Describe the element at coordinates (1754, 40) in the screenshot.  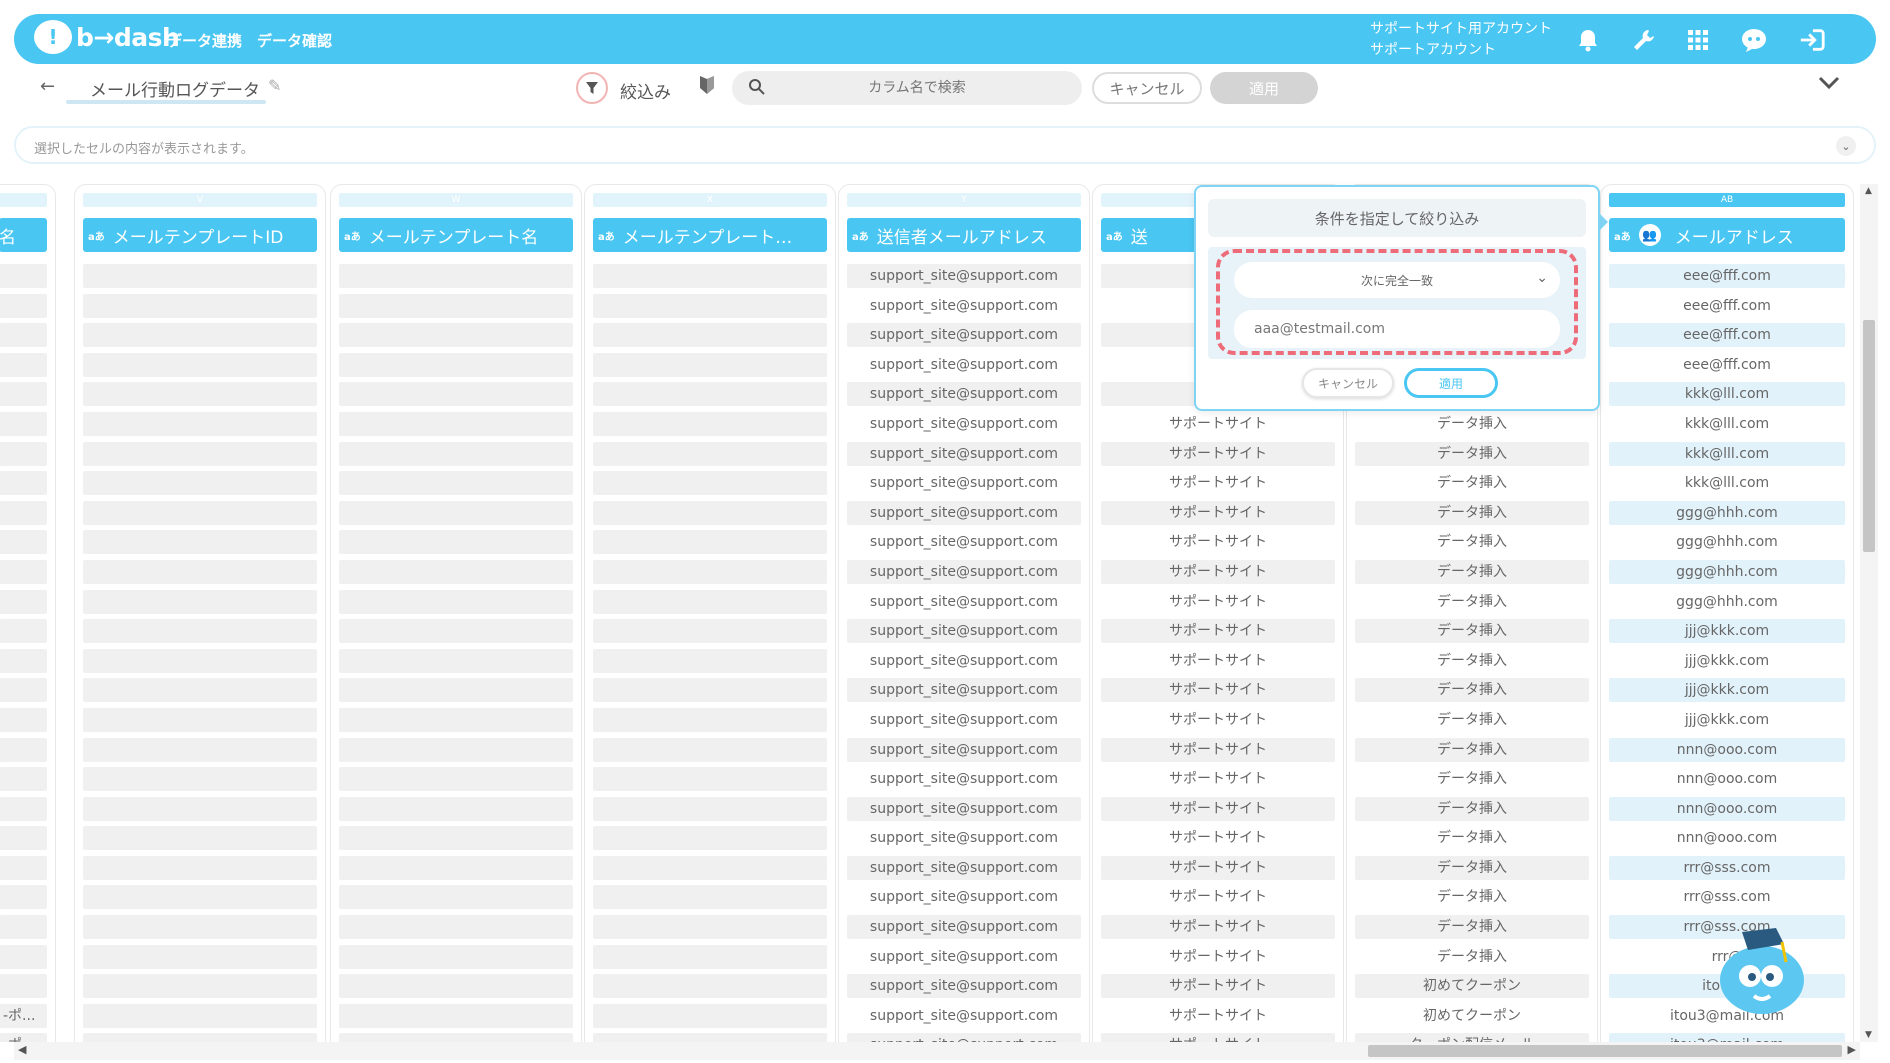
I see `support-chat-icon` at that location.